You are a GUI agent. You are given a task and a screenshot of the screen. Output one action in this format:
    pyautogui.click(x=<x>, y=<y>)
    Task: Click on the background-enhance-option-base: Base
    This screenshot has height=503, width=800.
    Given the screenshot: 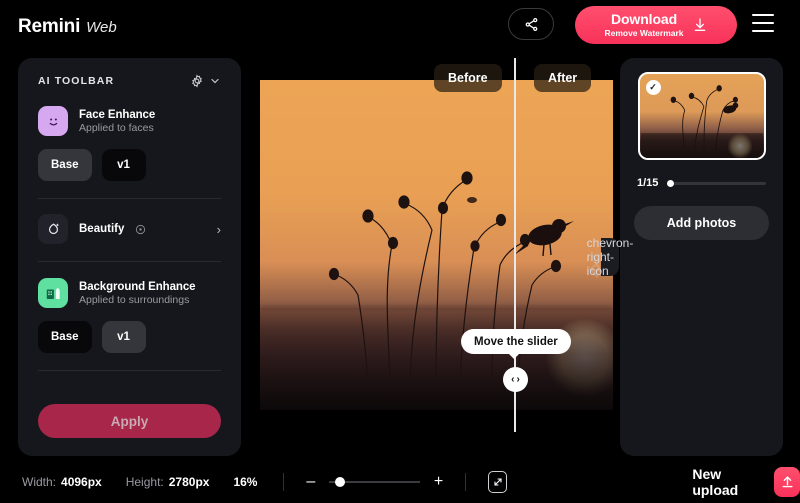 What is the action you would take?
    pyautogui.click(x=65, y=337)
    